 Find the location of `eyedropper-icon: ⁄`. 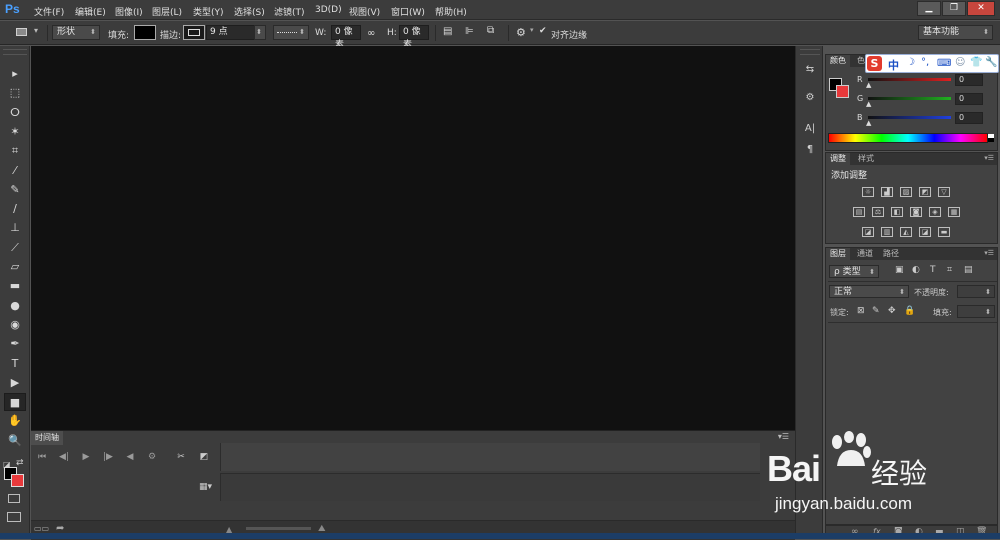

eyedropper-icon: ⁄ is located at coordinates (15, 171).